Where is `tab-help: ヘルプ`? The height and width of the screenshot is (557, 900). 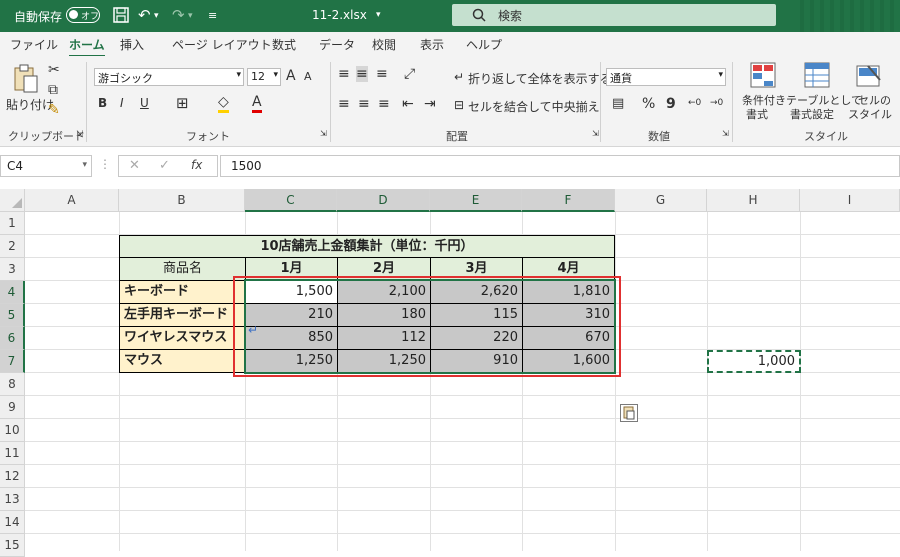
tab-help: ヘルプ is located at coordinates (484, 44).